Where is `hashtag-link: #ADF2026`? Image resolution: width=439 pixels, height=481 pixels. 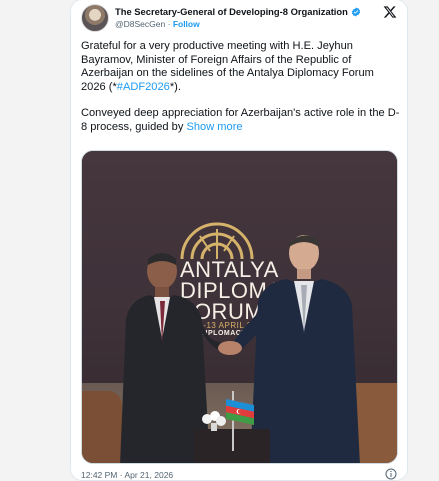 hashtag-link: #ADF2026 is located at coordinates (143, 87).